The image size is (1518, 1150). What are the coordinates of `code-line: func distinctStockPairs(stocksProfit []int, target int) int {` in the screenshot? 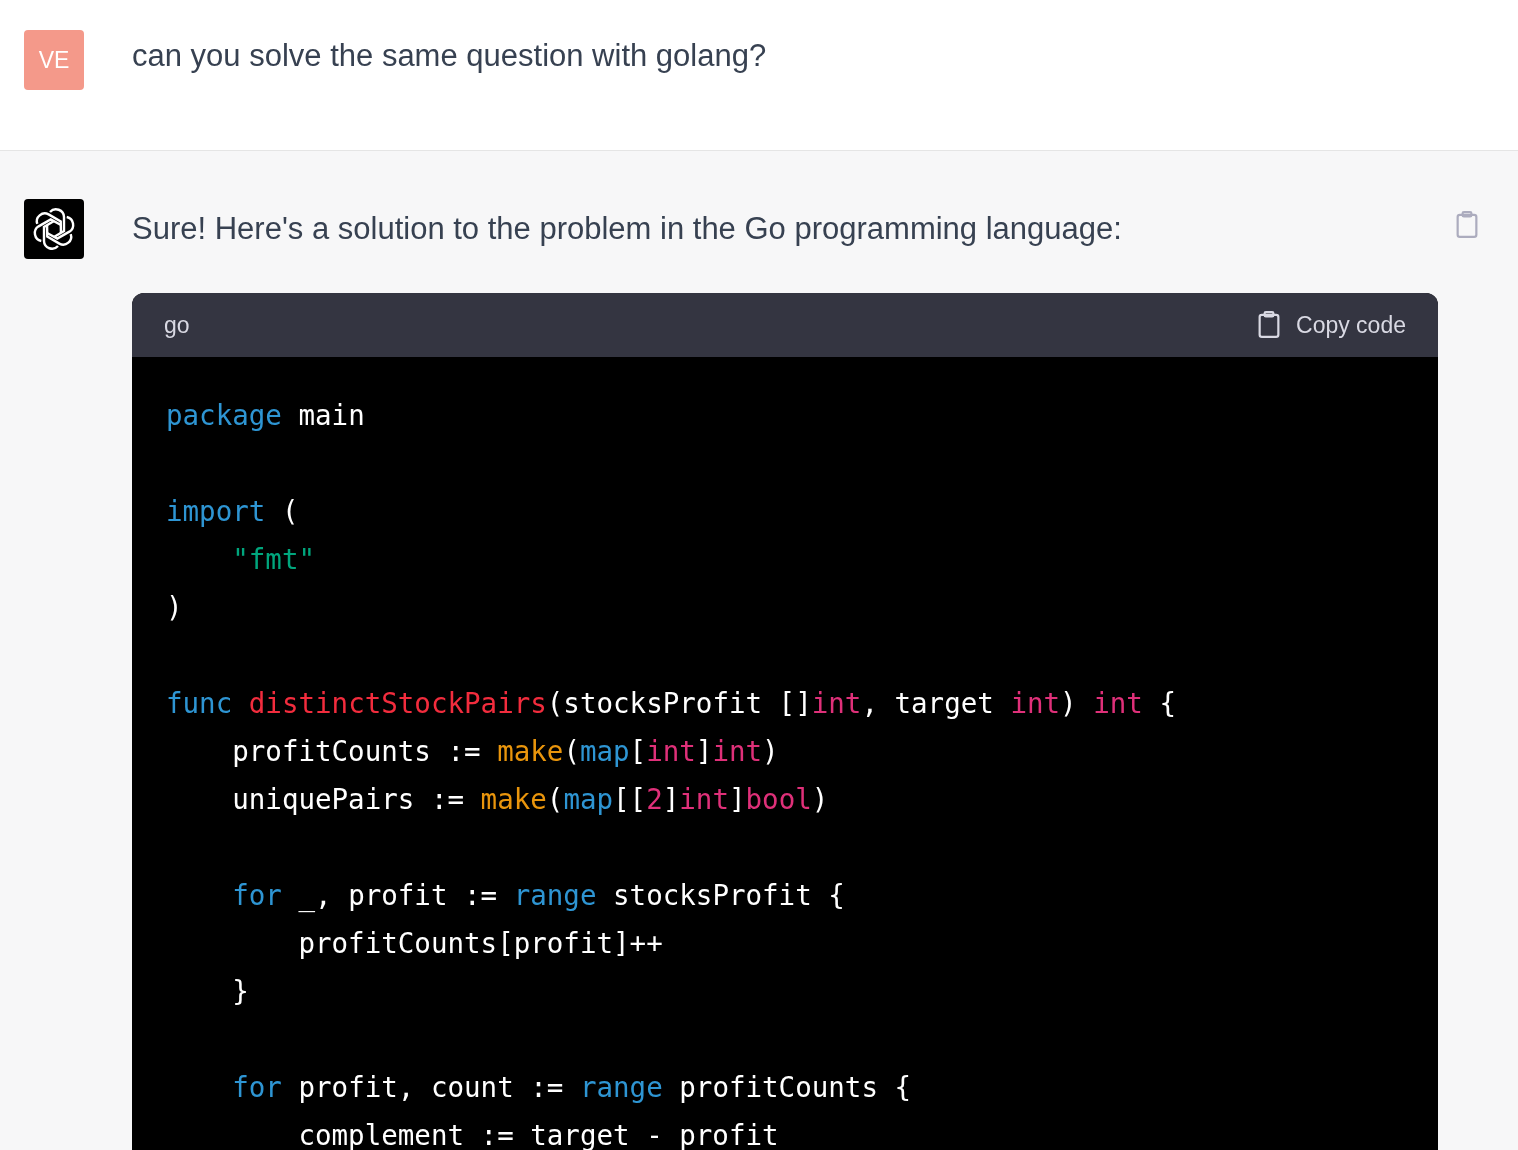 It's located at (671, 703).